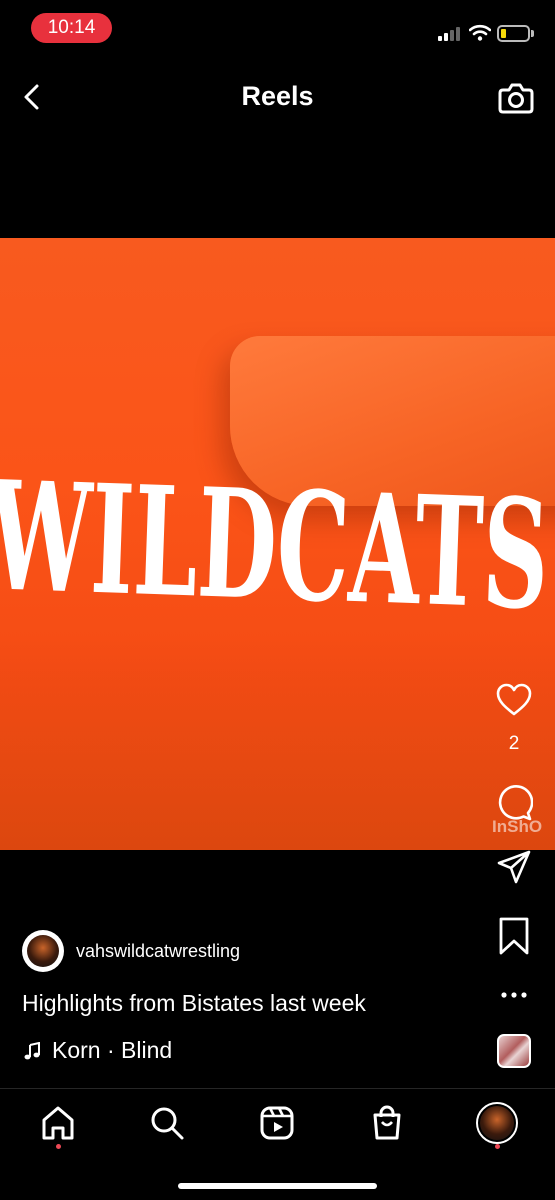 Image resolution: width=555 pixels, height=1200 pixels. I want to click on camera-icon, so click(516, 98).